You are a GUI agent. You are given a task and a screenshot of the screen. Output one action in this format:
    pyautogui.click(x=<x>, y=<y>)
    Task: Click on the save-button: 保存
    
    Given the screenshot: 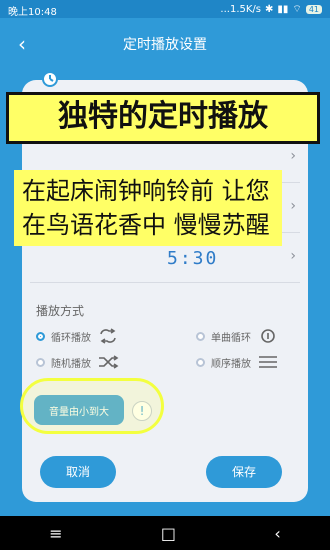 What is the action you would take?
    pyautogui.click(x=244, y=472)
    